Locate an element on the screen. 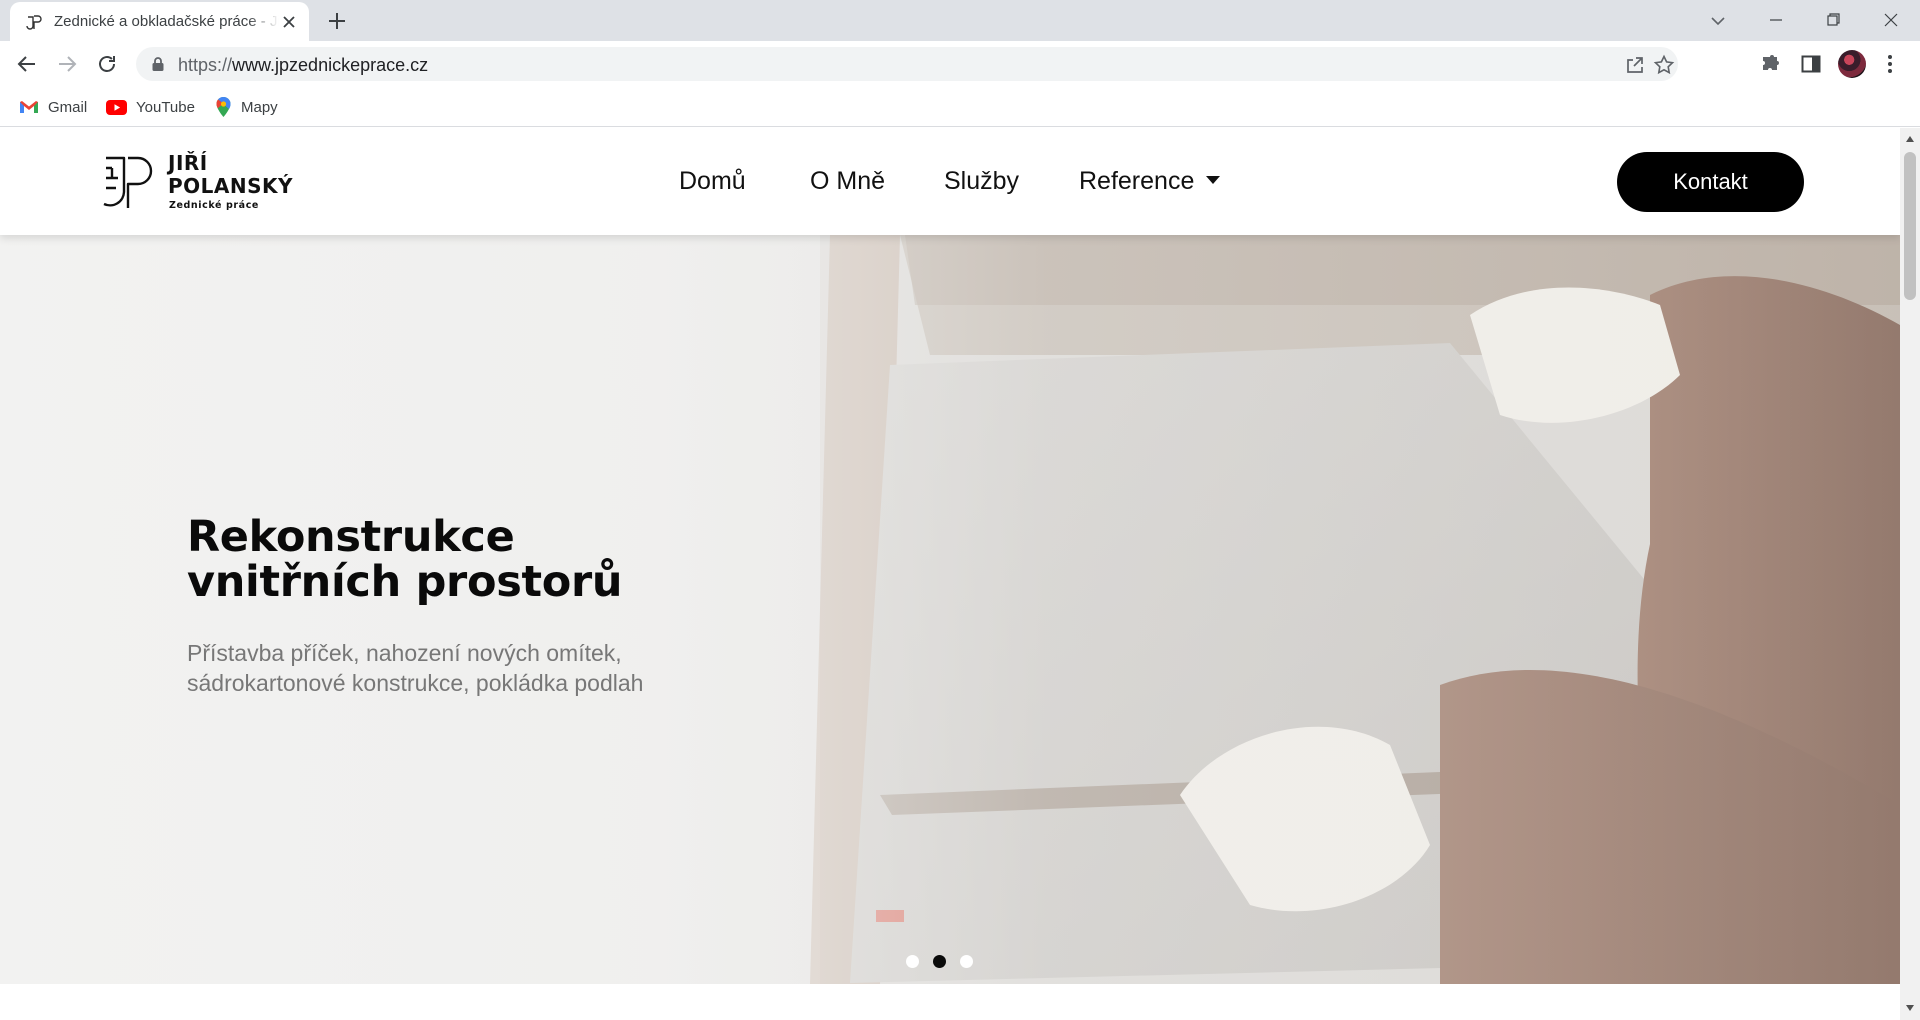  scroll-up-arrow-icon is located at coordinates (1910, 139).